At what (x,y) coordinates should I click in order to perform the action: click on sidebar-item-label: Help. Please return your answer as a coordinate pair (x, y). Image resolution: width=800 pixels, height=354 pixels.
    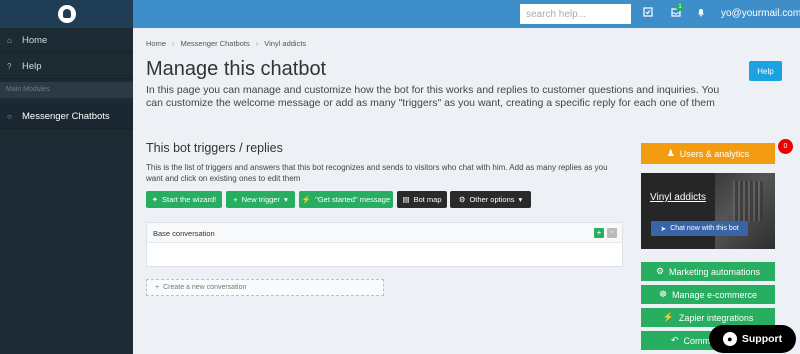
    Looking at the image, I should click on (32, 66).